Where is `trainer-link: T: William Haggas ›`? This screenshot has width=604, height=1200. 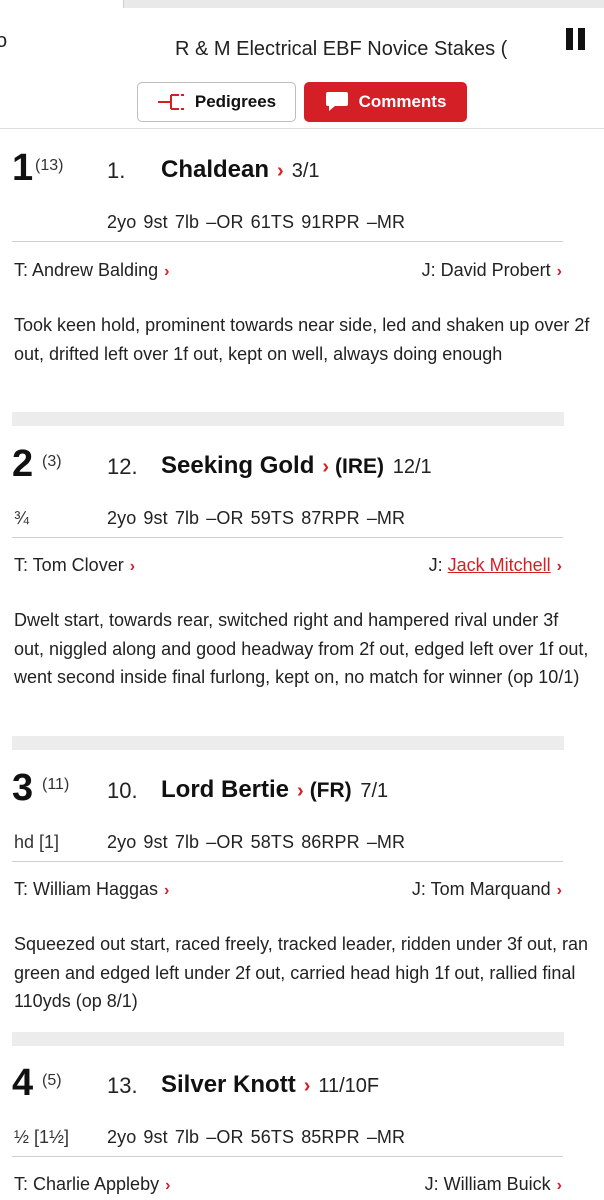
trainer-link: T: William Haggas › is located at coordinates (91, 889).